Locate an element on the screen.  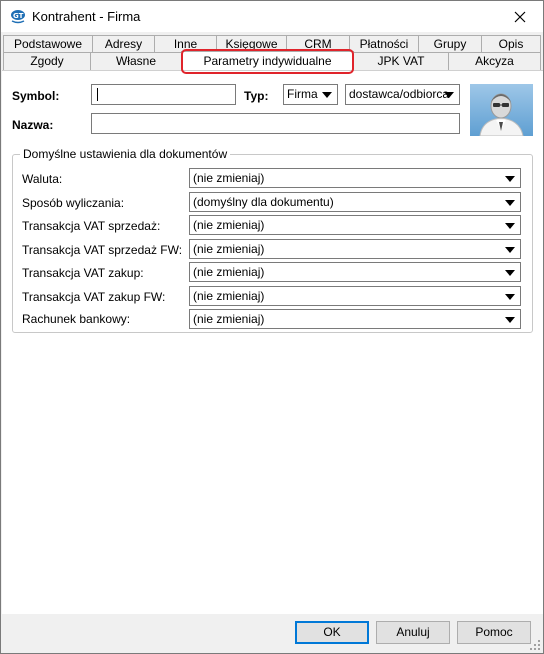
rachunek-bankowy-label: Rachunek bankowy: is located at coordinates (76, 319).